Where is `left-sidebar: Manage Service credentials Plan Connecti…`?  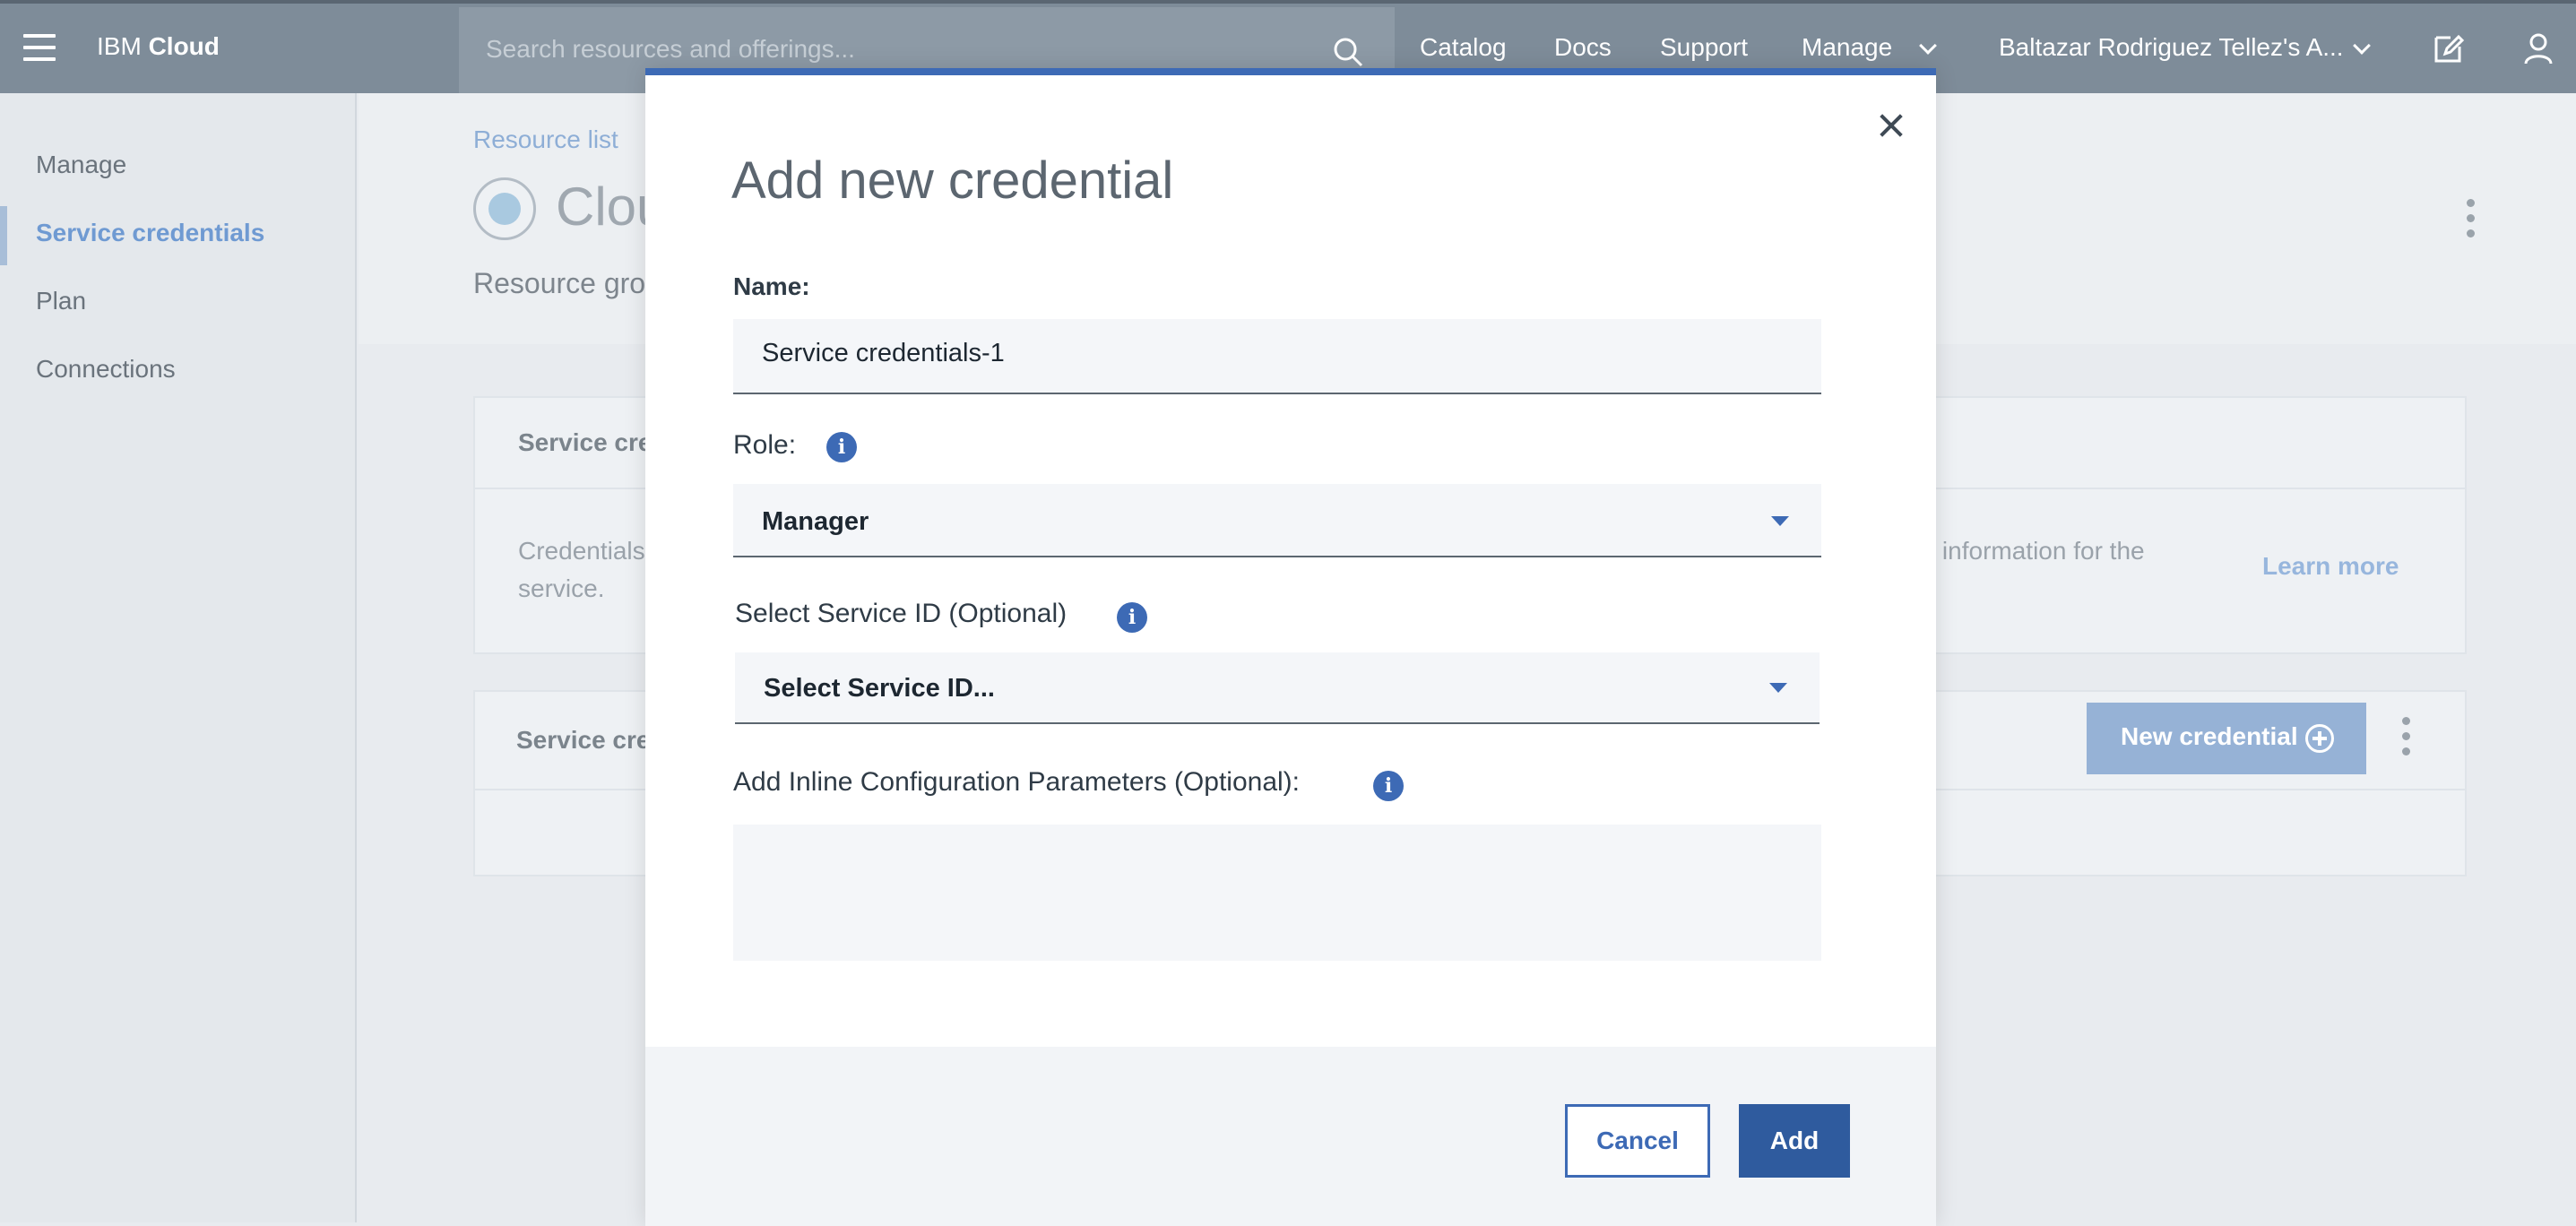 left-sidebar: Manage Service credentials Plan Connecti… is located at coordinates (178, 657).